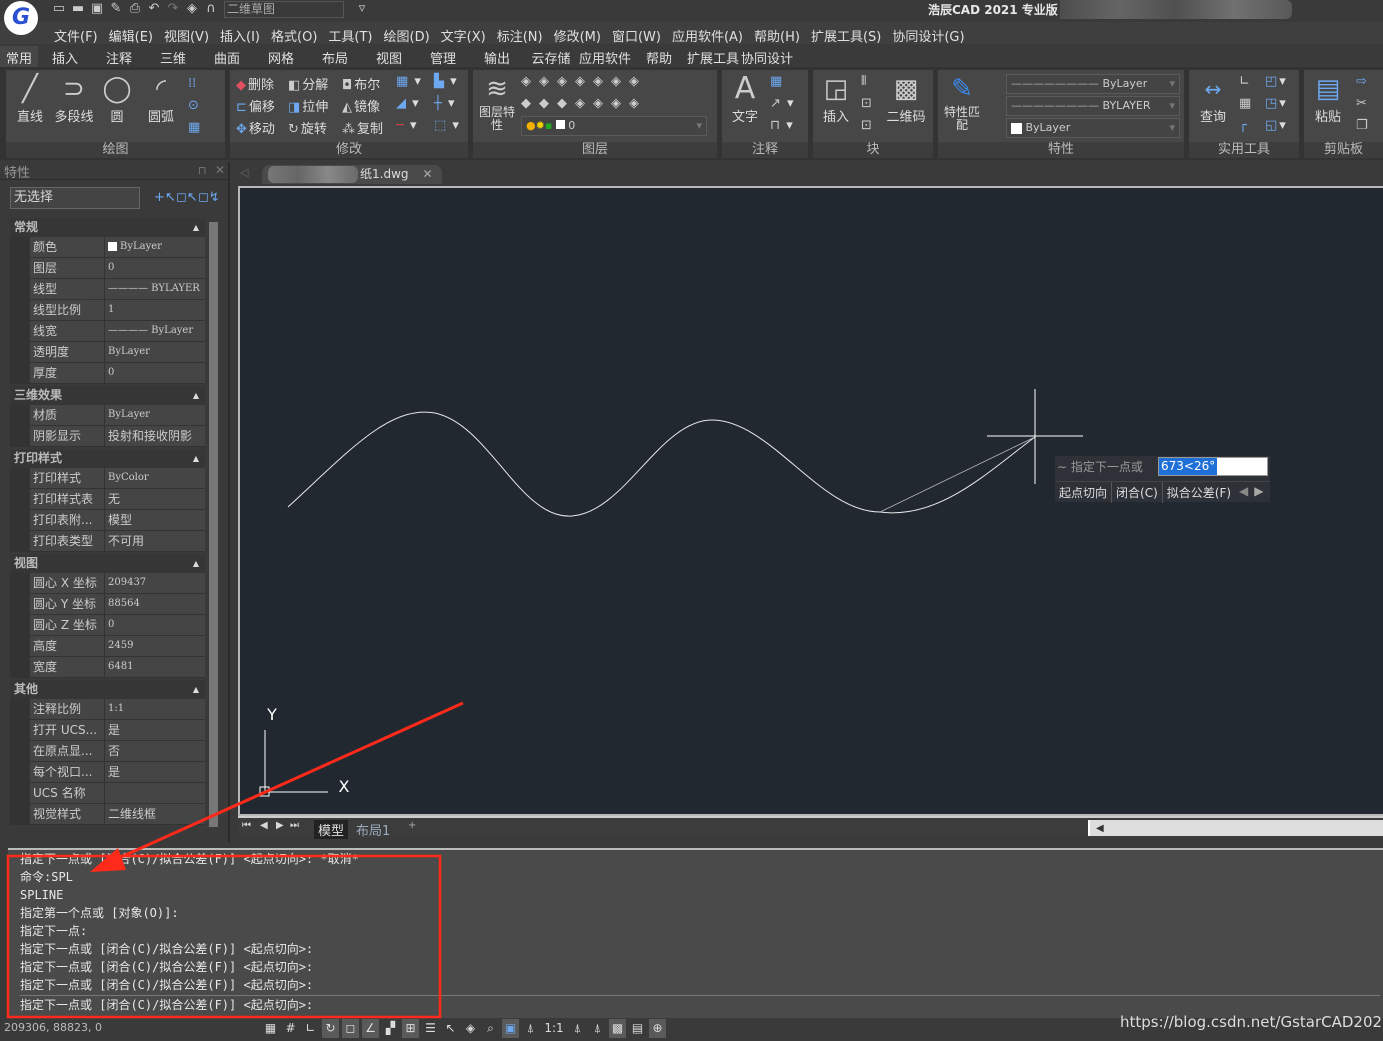  I want to click on auto-scale-icon: ⍋, so click(577, 1028).